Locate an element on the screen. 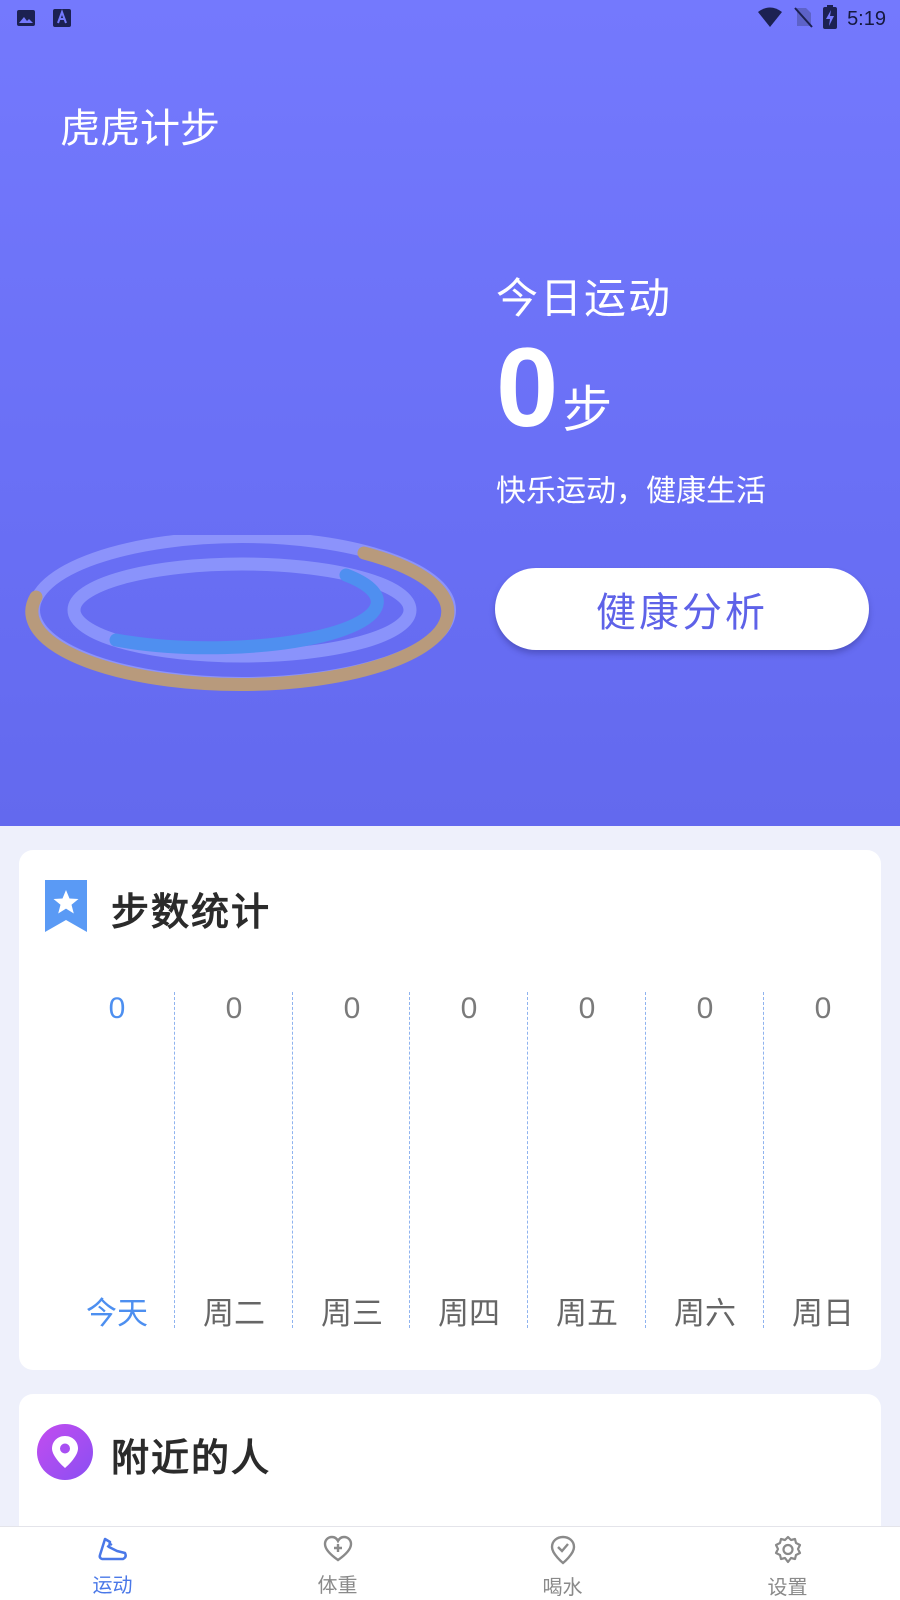 This screenshot has height=1600, width=900. day-column: 0 周日 is located at coordinates (823, 1162).